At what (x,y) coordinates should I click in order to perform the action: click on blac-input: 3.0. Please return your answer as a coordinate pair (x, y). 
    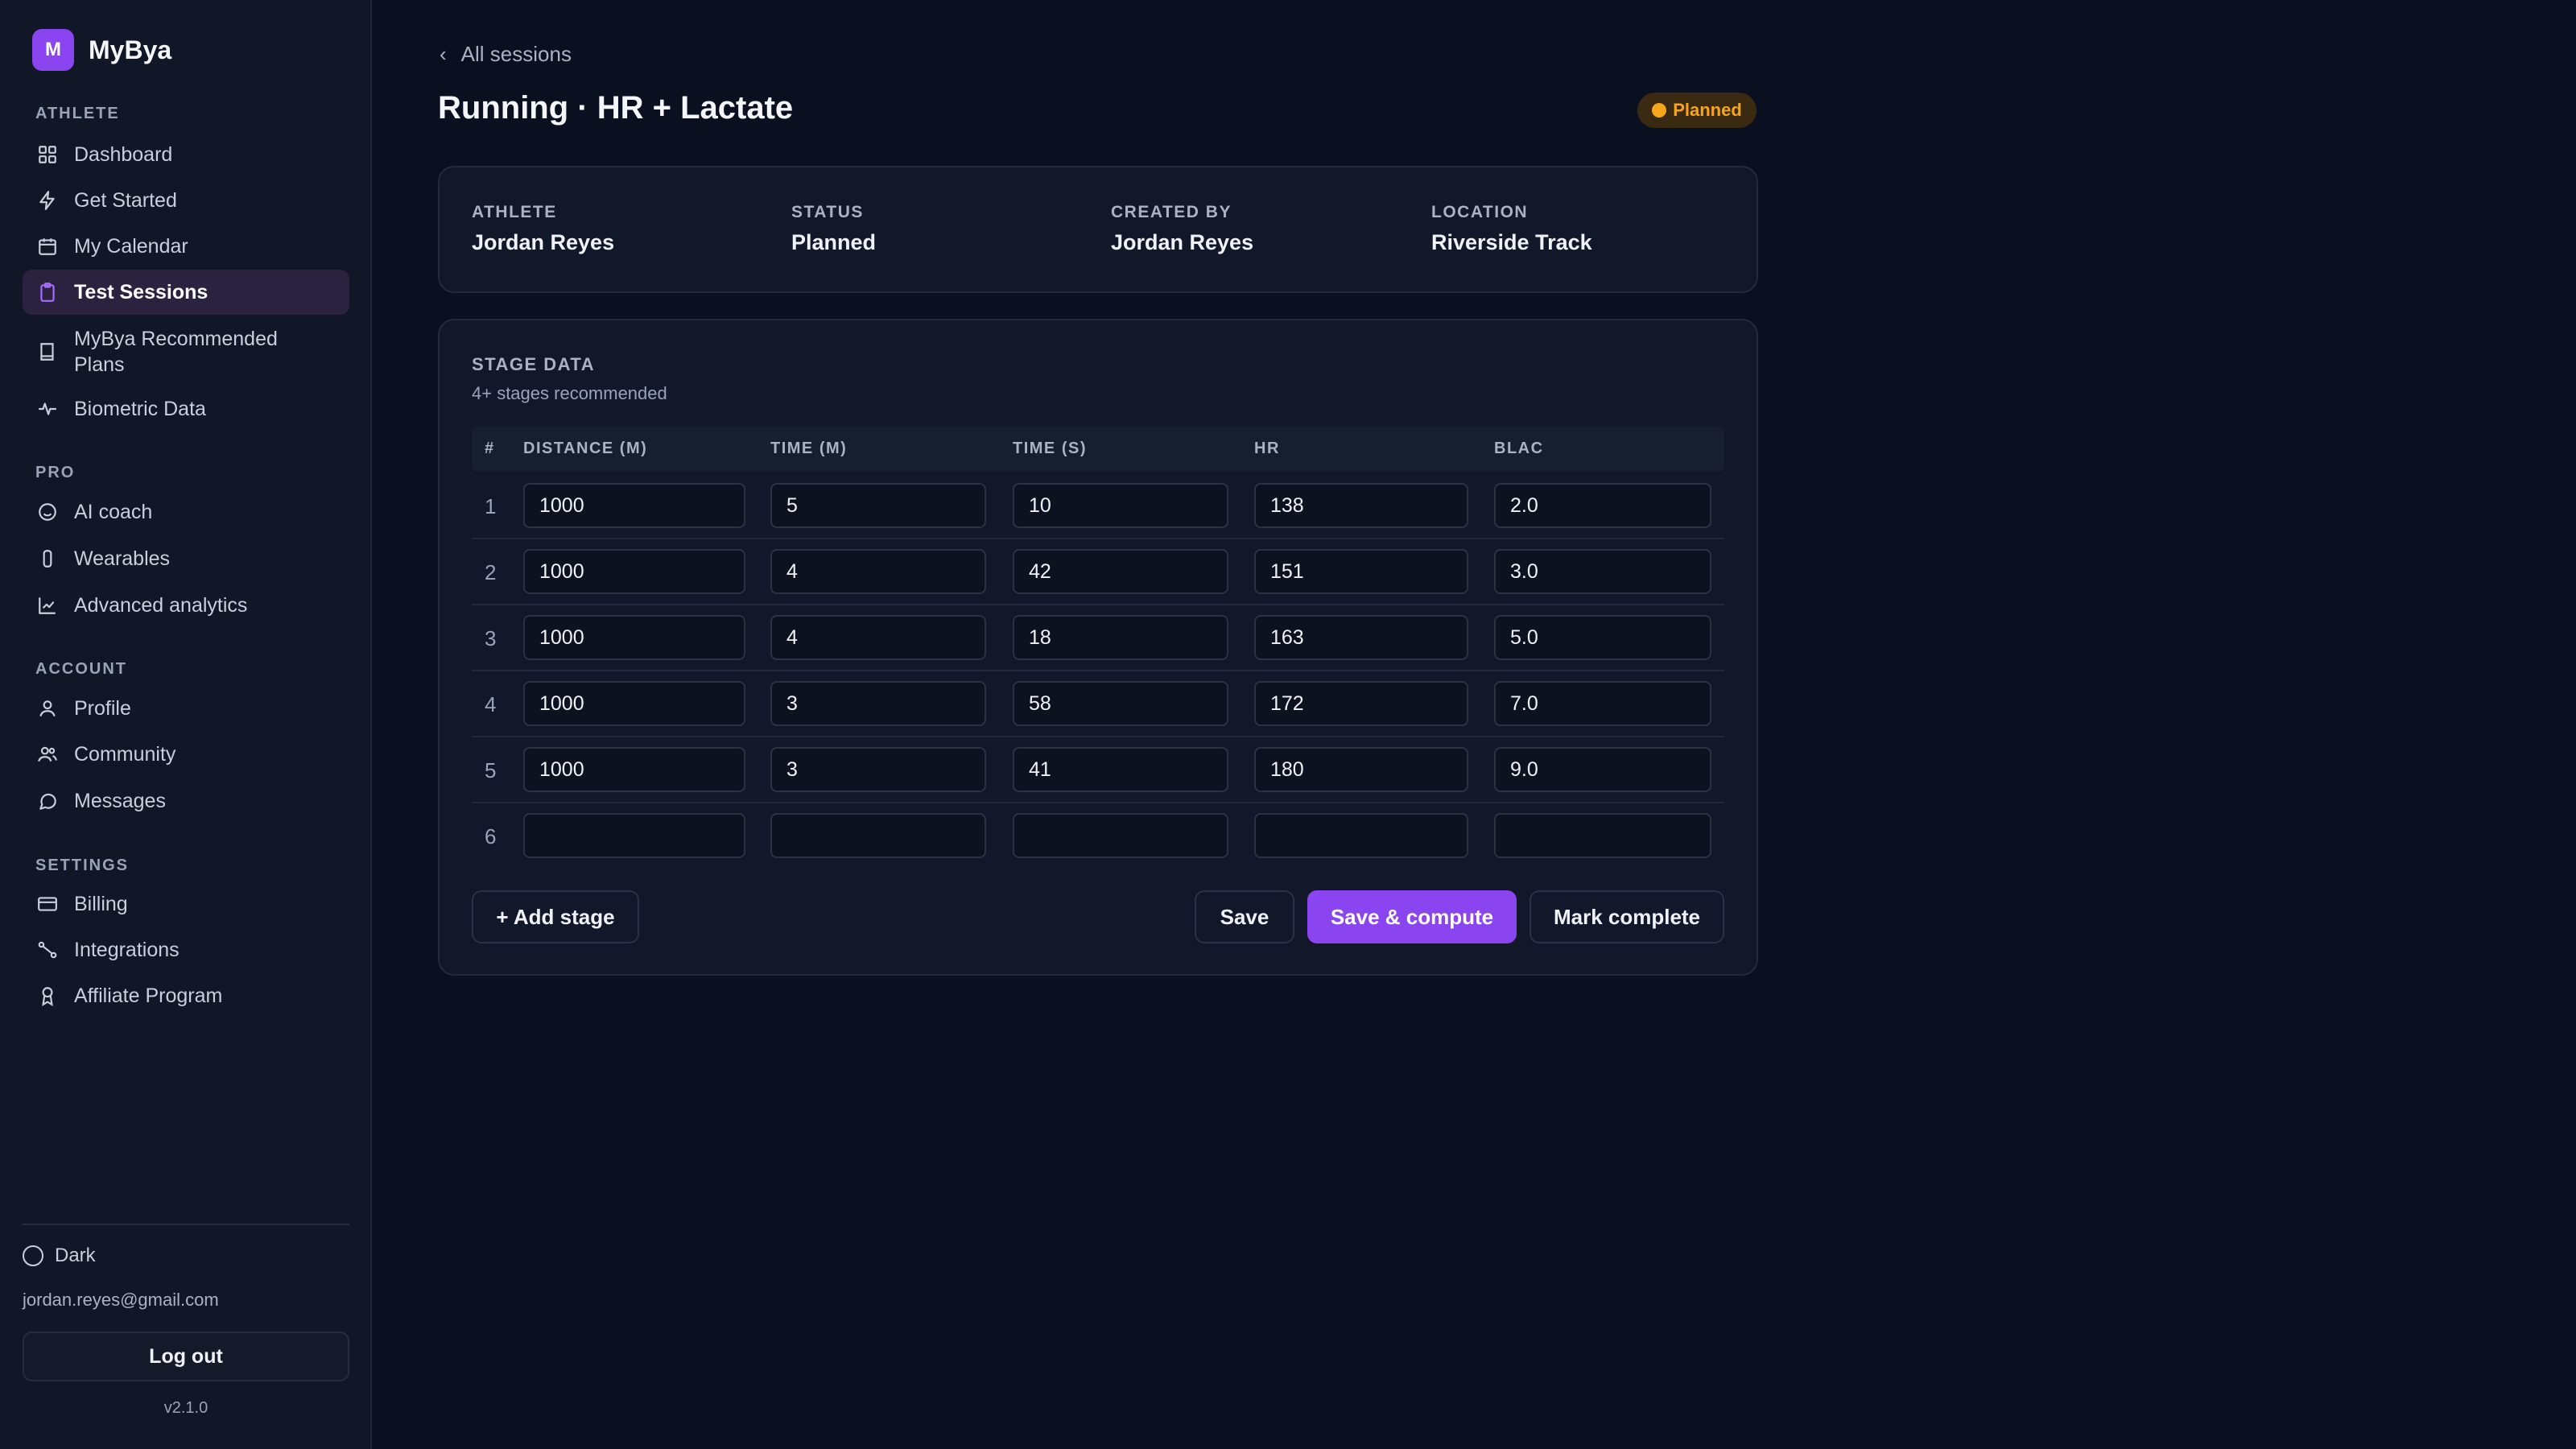
    Looking at the image, I should click on (1602, 571).